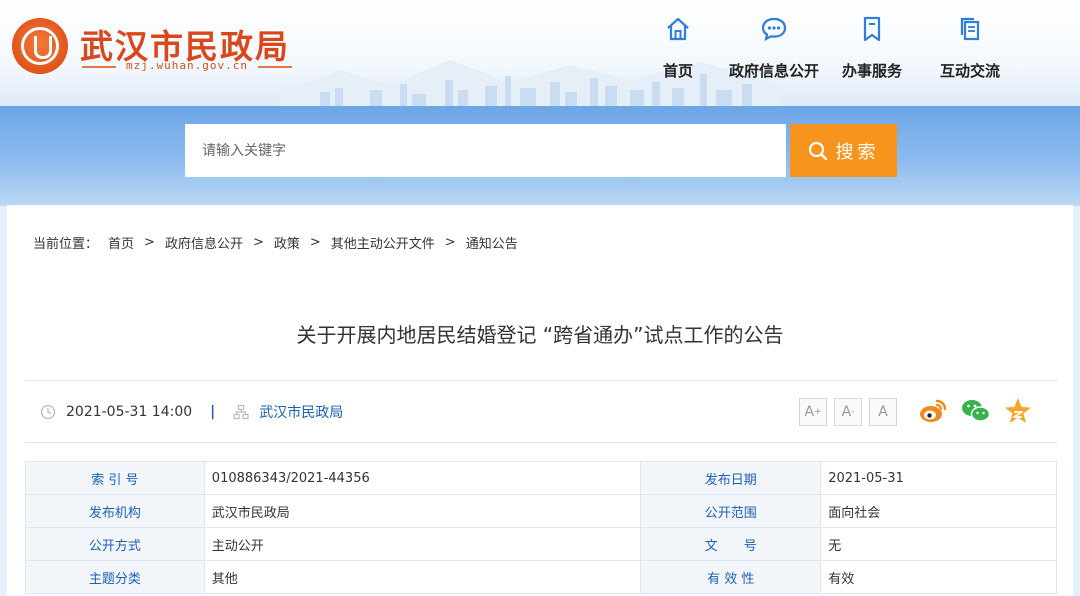  Describe the element at coordinates (241, 412) in the screenshot. I see `organization-icon` at that location.